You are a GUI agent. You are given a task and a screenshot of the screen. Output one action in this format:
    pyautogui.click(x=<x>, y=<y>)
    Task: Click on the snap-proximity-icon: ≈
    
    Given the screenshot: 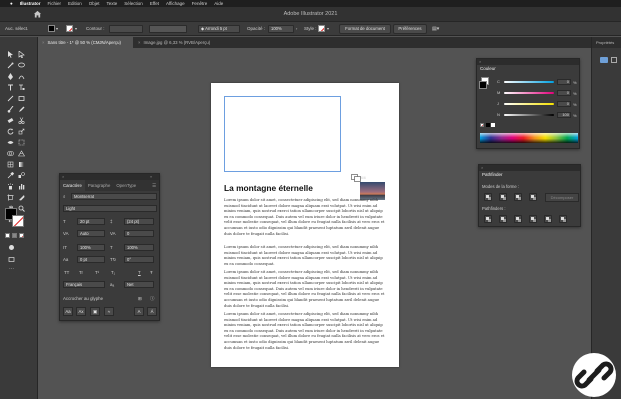 What is the action you would take?
    pyautogui.click(x=109, y=311)
    